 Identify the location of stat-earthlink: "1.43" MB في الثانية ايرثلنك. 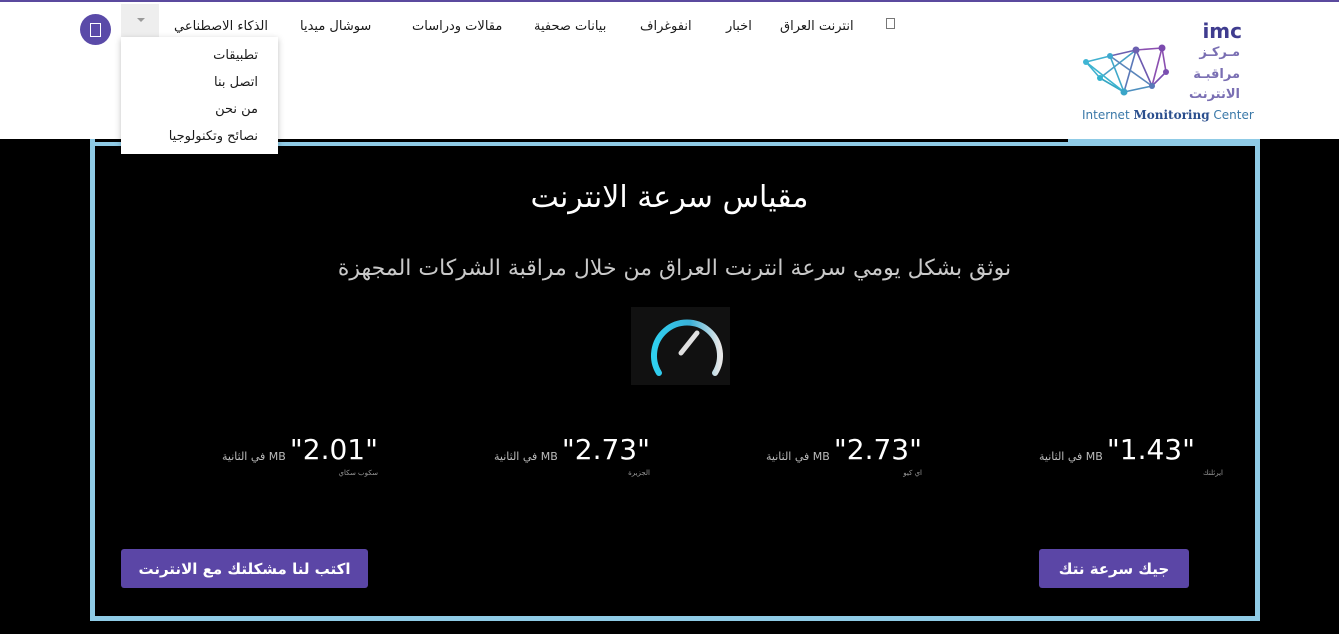
(1079, 458).